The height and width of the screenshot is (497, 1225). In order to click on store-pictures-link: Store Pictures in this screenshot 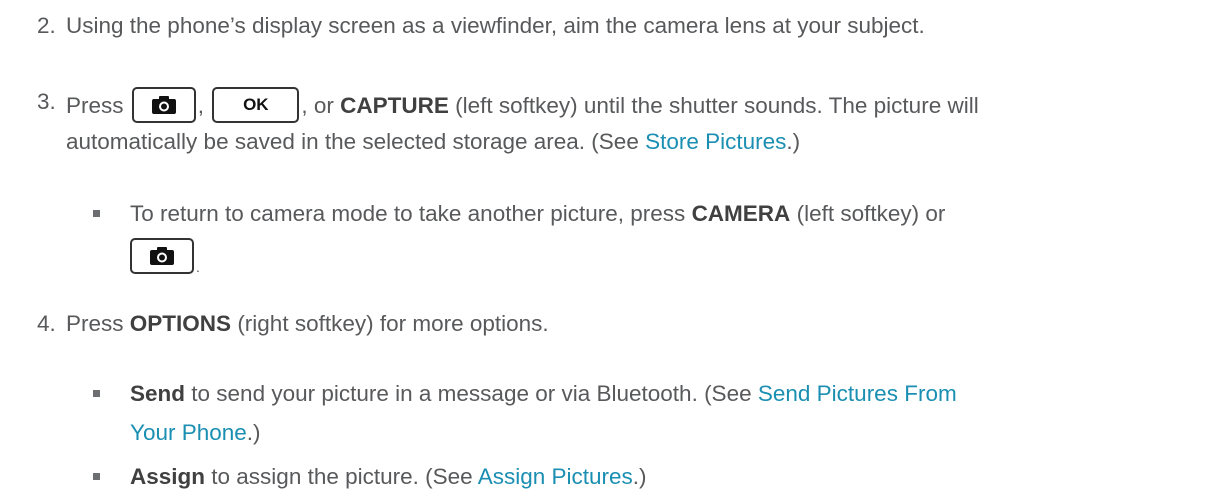, I will do `click(715, 141)`.